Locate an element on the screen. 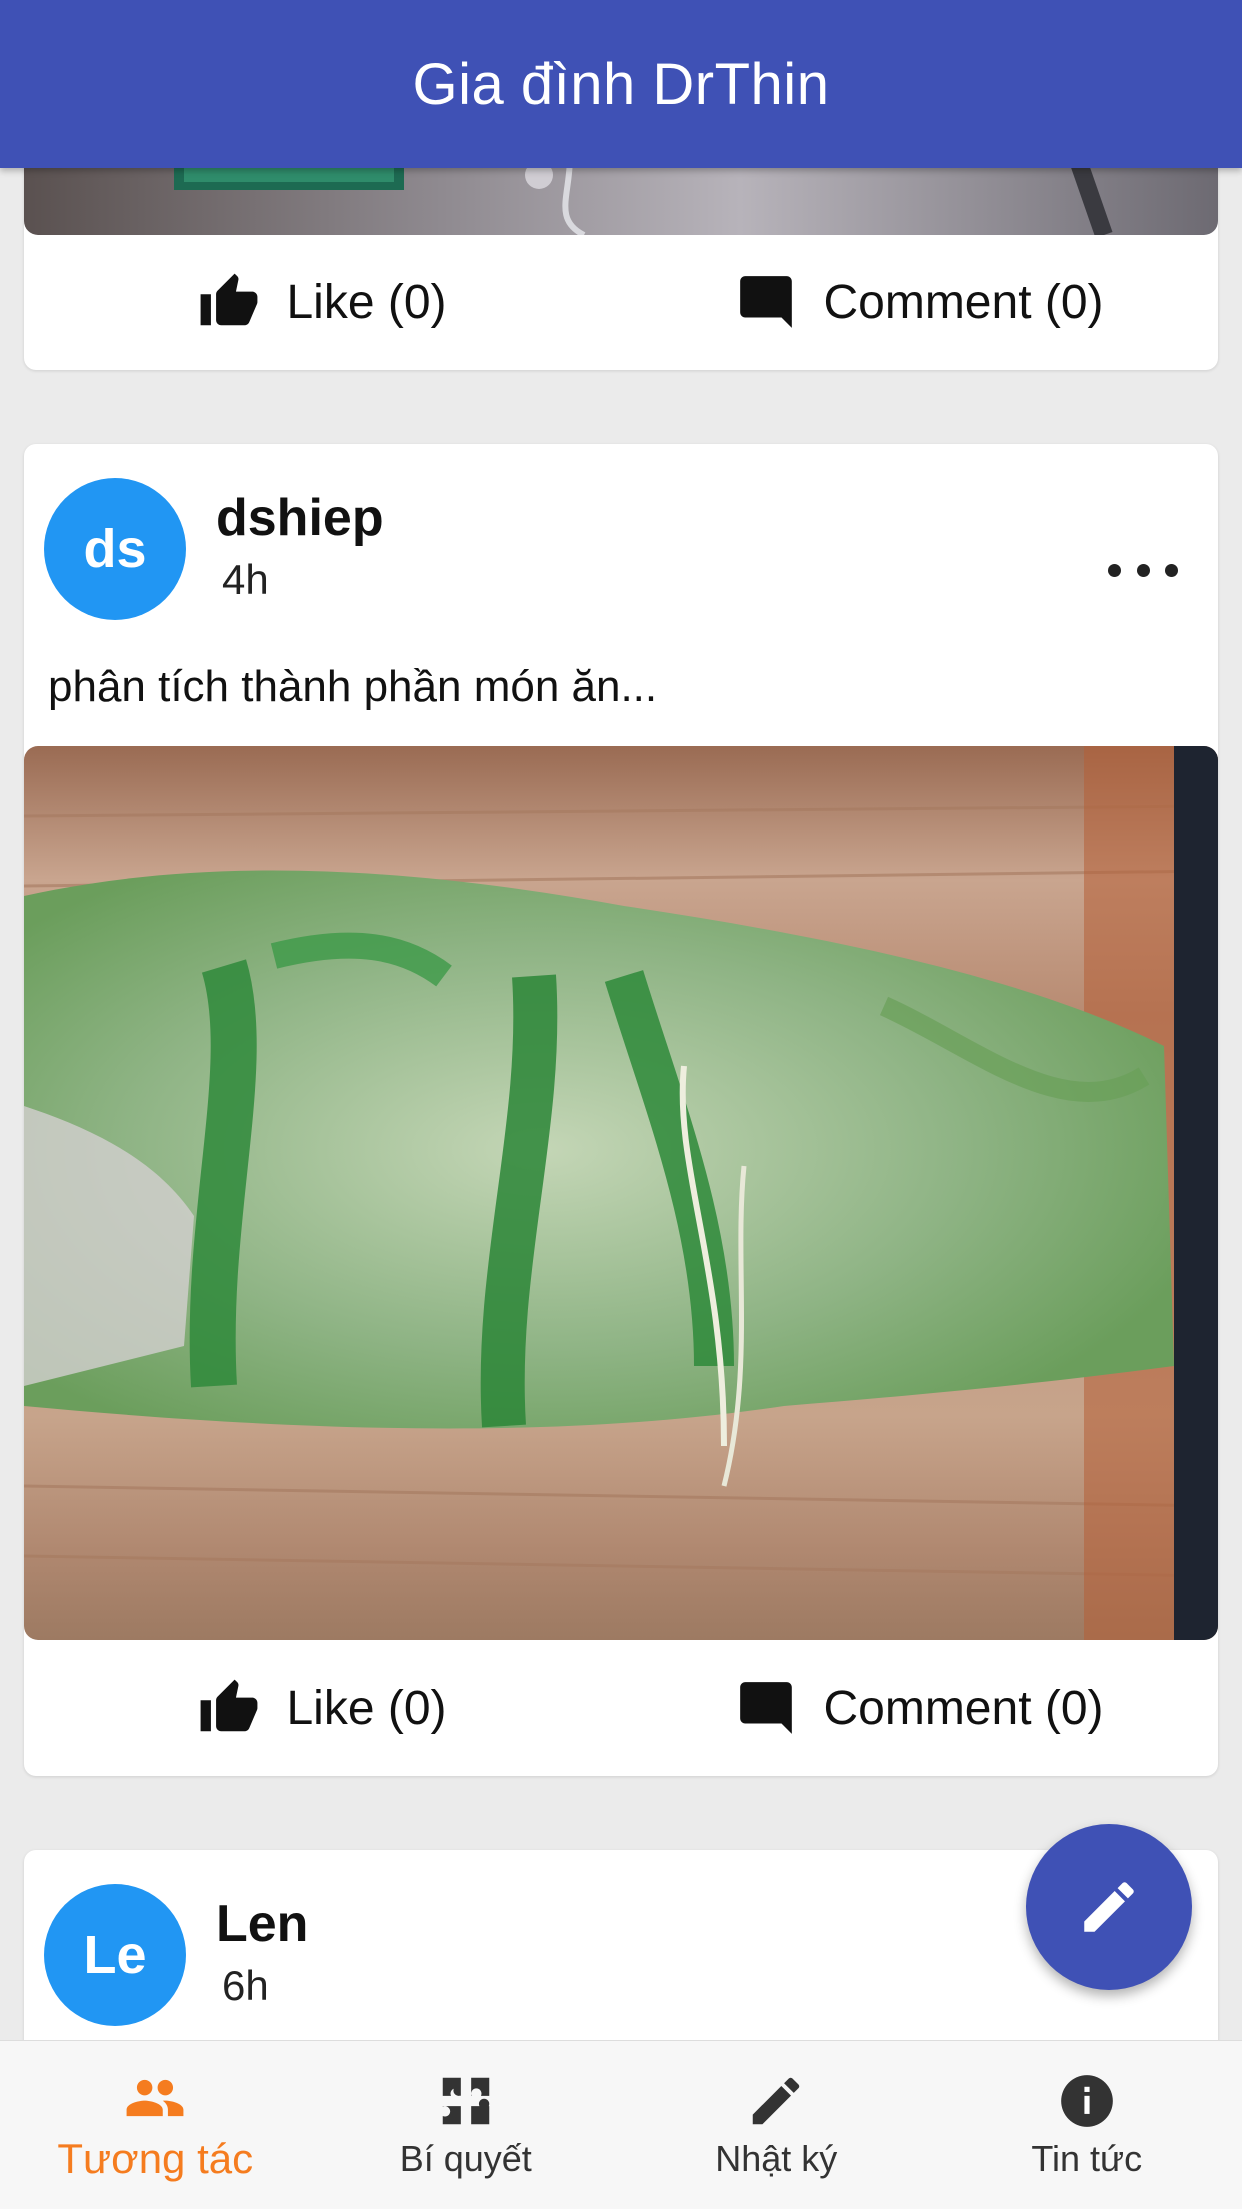  avatar: ds is located at coordinates (115, 549).